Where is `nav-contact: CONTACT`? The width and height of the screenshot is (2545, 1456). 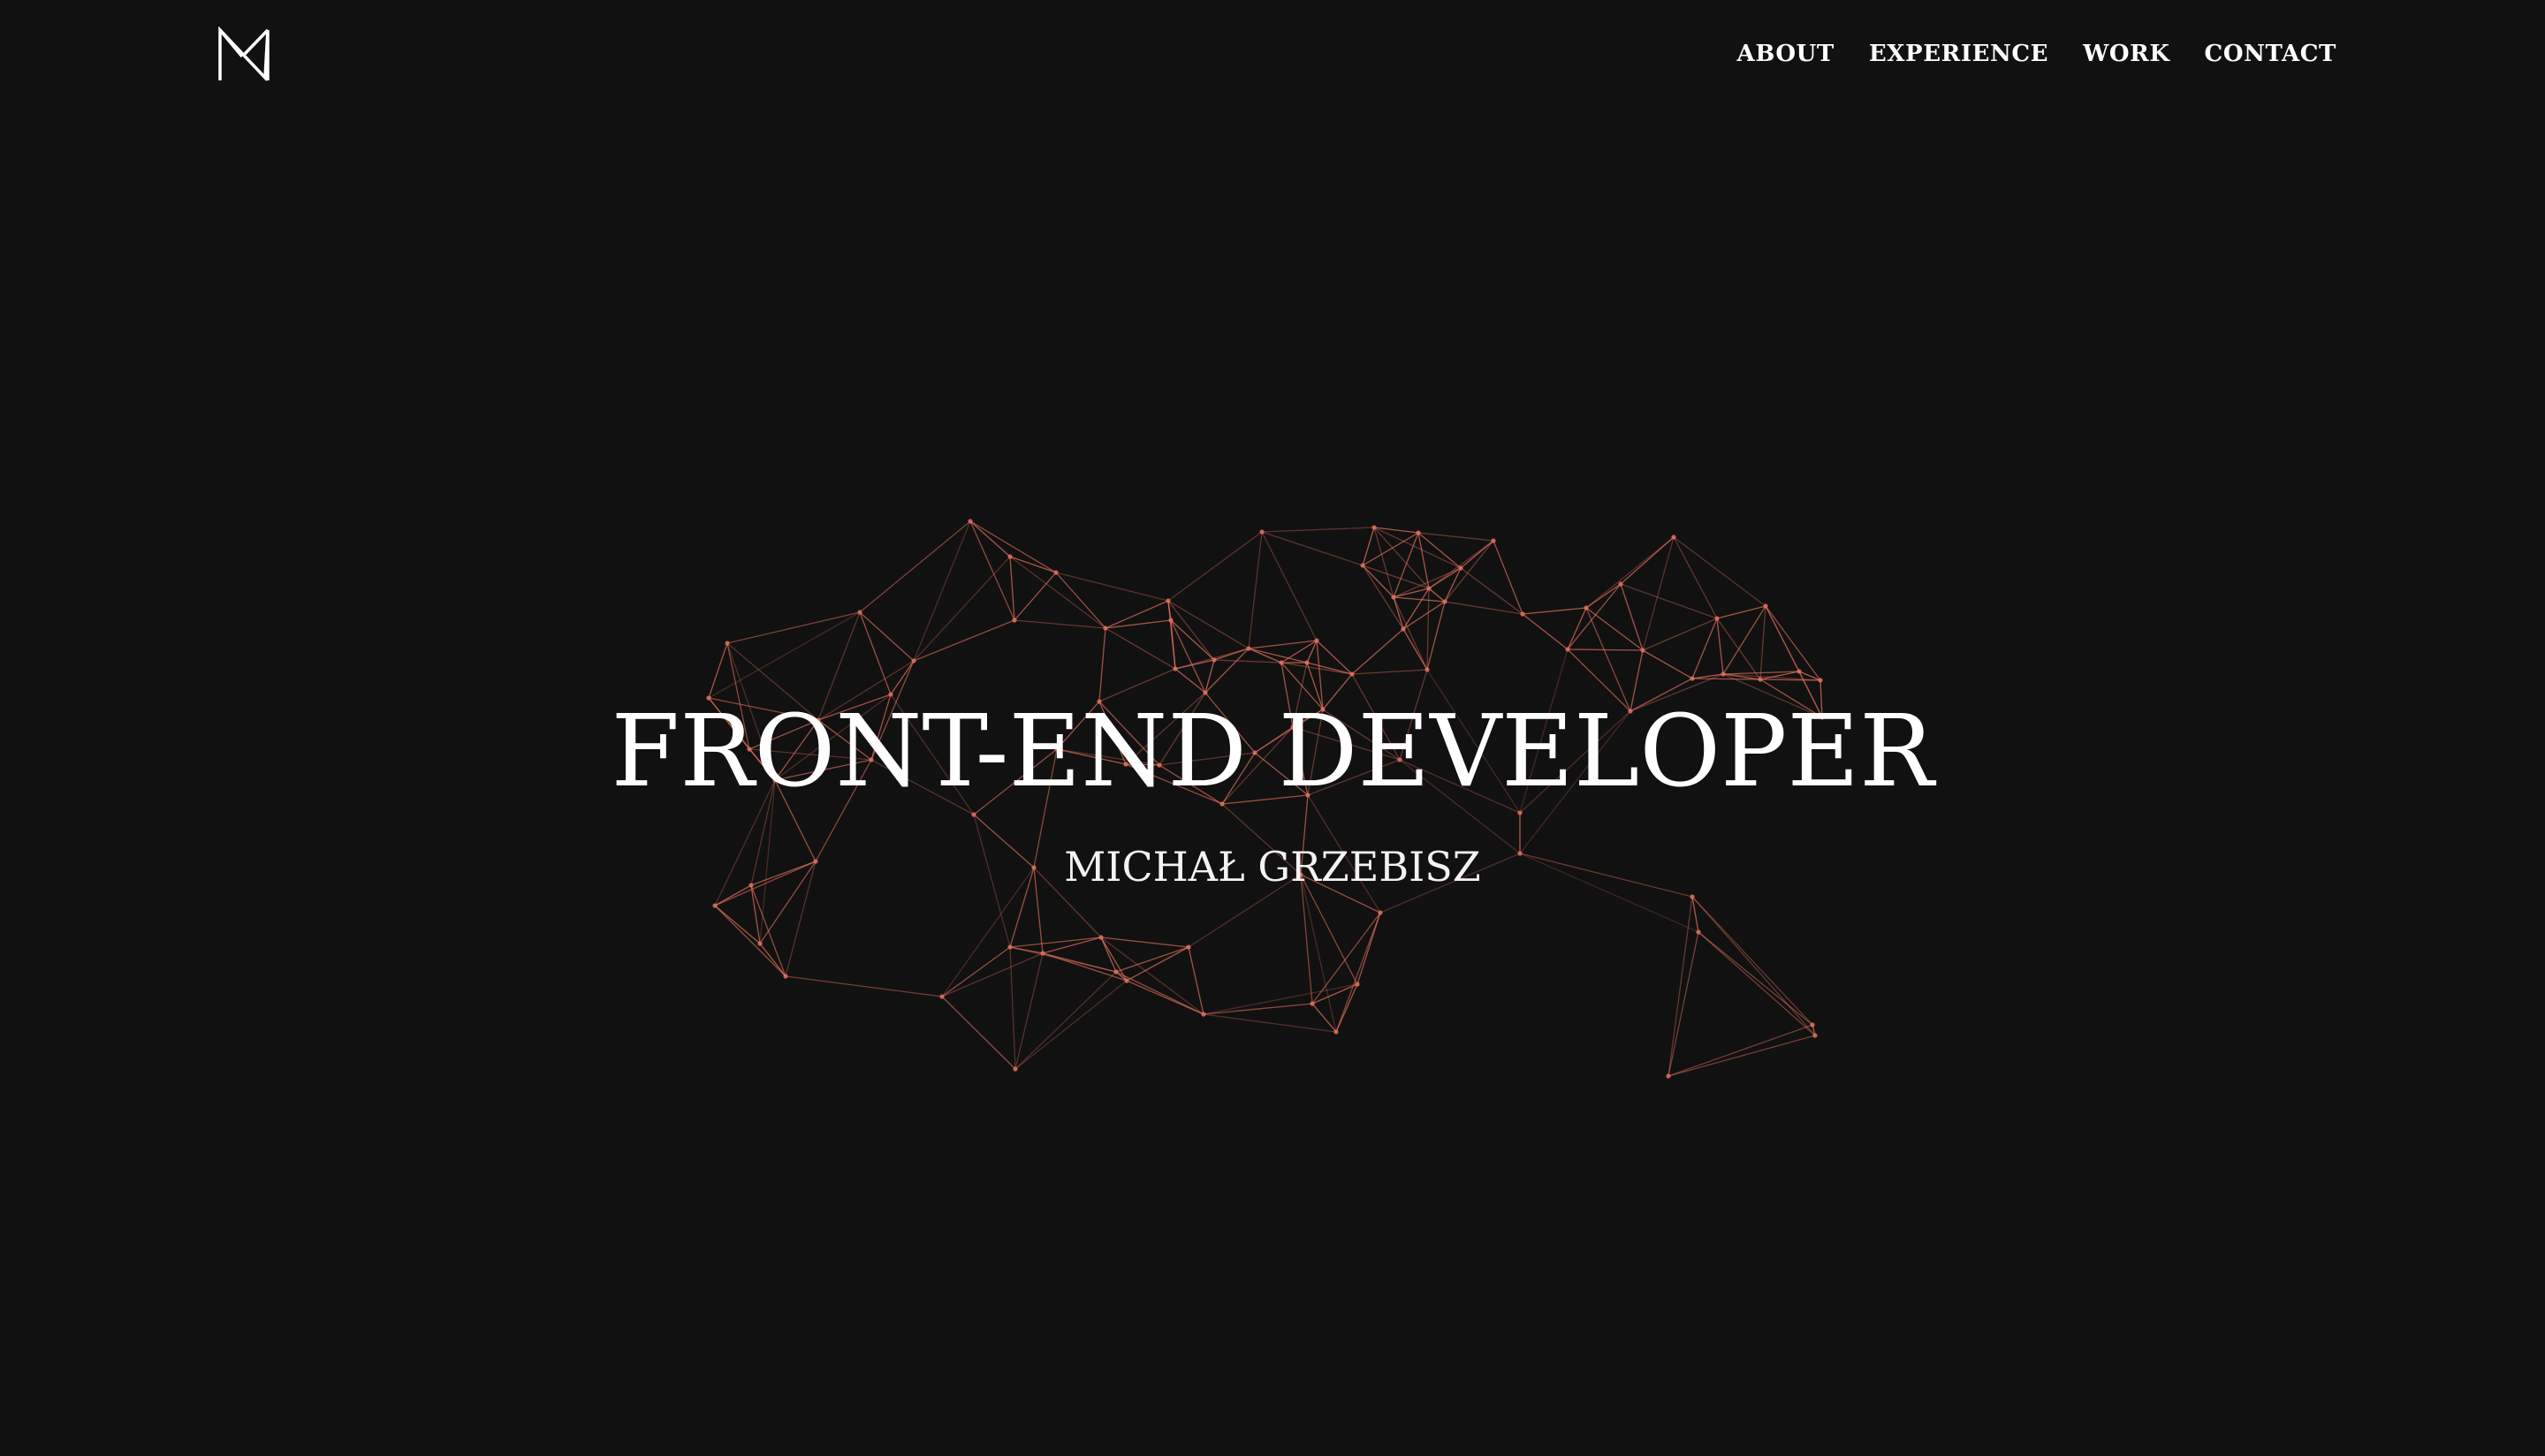 nav-contact: CONTACT is located at coordinates (2270, 54).